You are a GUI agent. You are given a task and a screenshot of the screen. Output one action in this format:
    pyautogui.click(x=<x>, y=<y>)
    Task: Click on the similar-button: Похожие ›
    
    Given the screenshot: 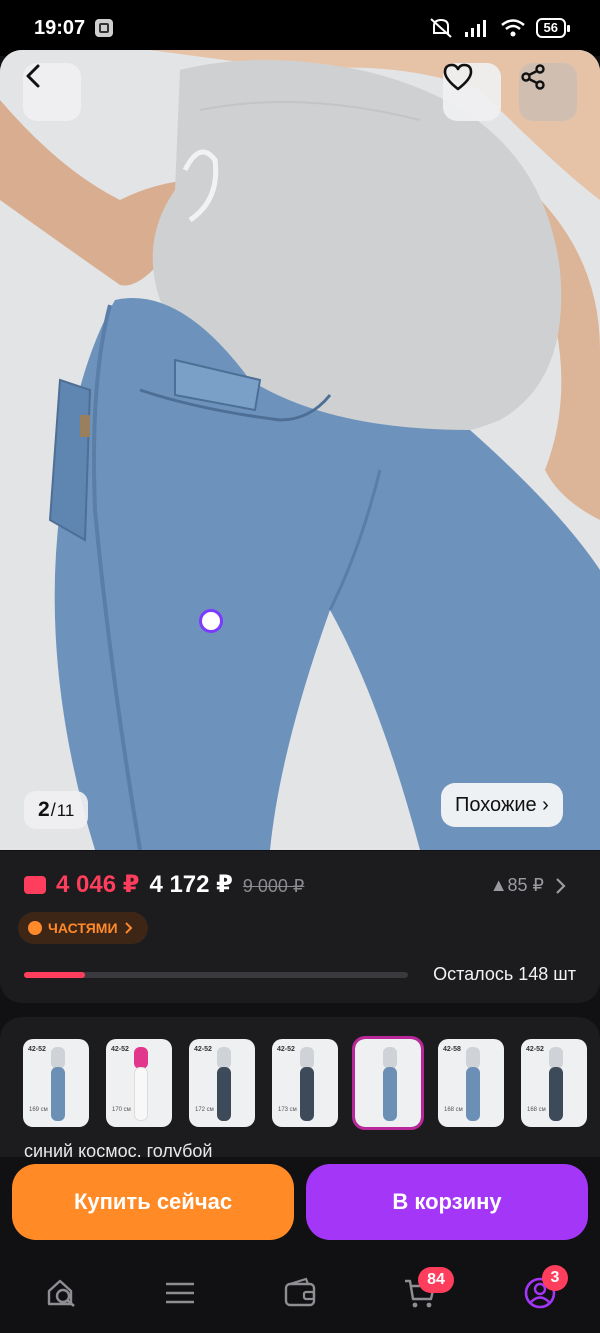 What is the action you would take?
    pyautogui.click(x=502, y=805)
    